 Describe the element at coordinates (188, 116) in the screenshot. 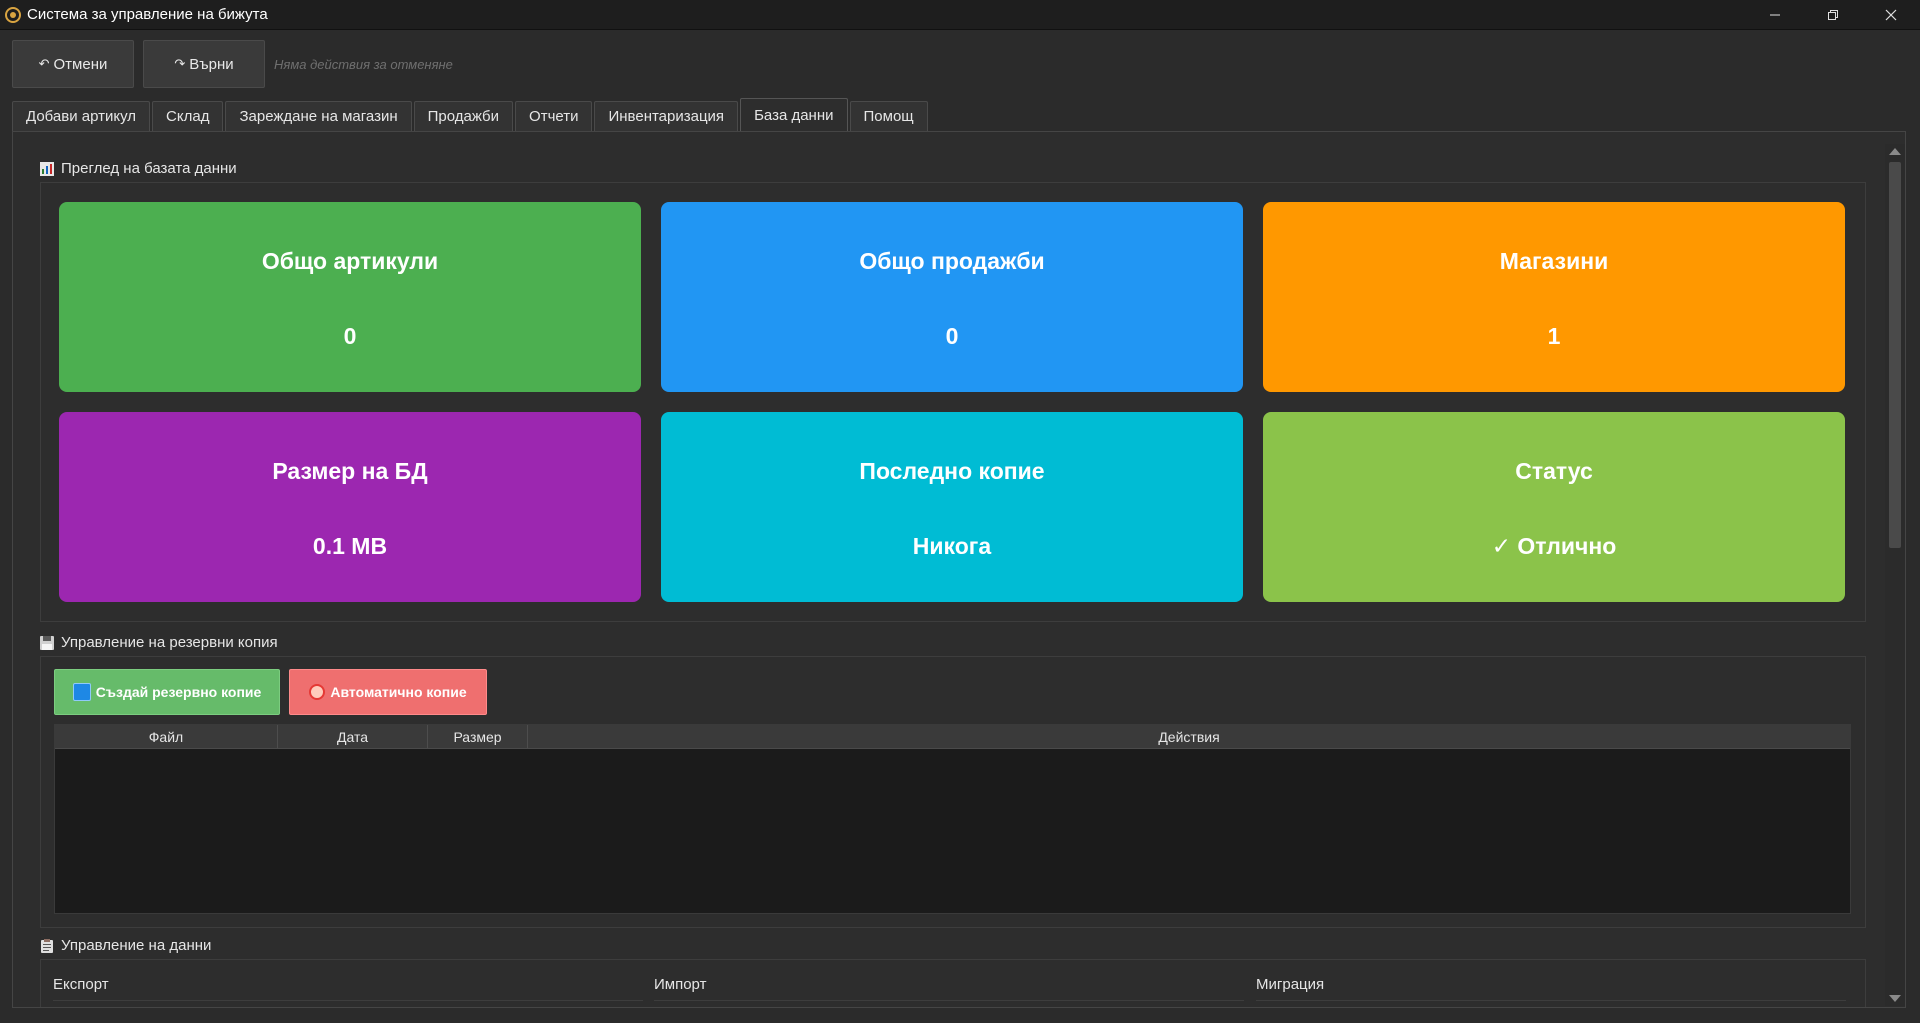

I see `tab-warehouse: Склад` at that location.